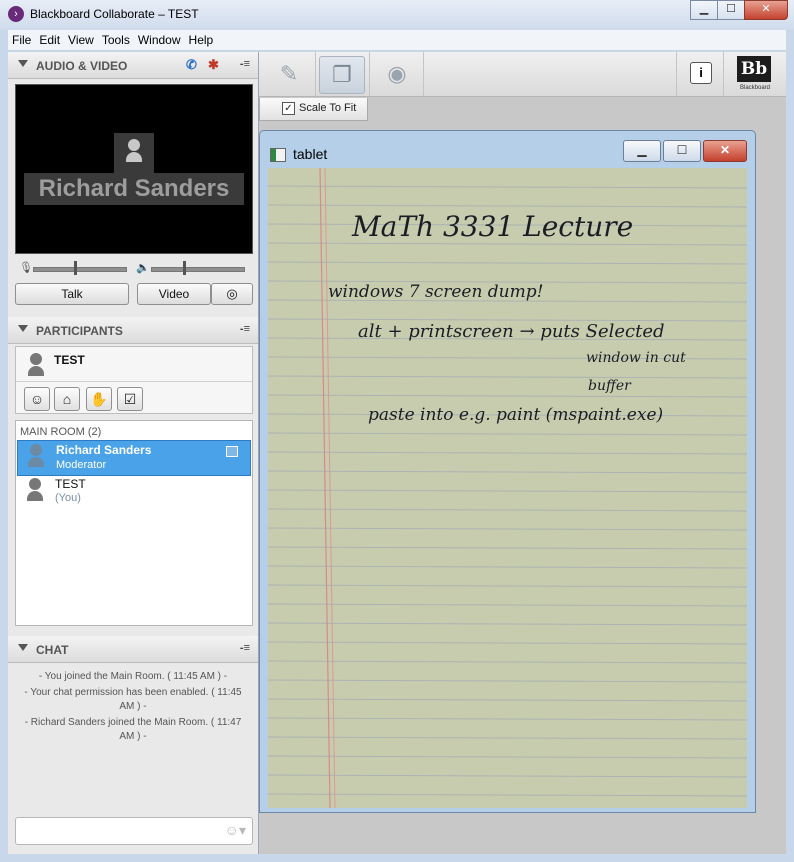 This screenshot has height=862, width=794. Describe the element at coordinates (134, 189) in the screenshot. I see `video-name-label: Richard Sanders` at that location.